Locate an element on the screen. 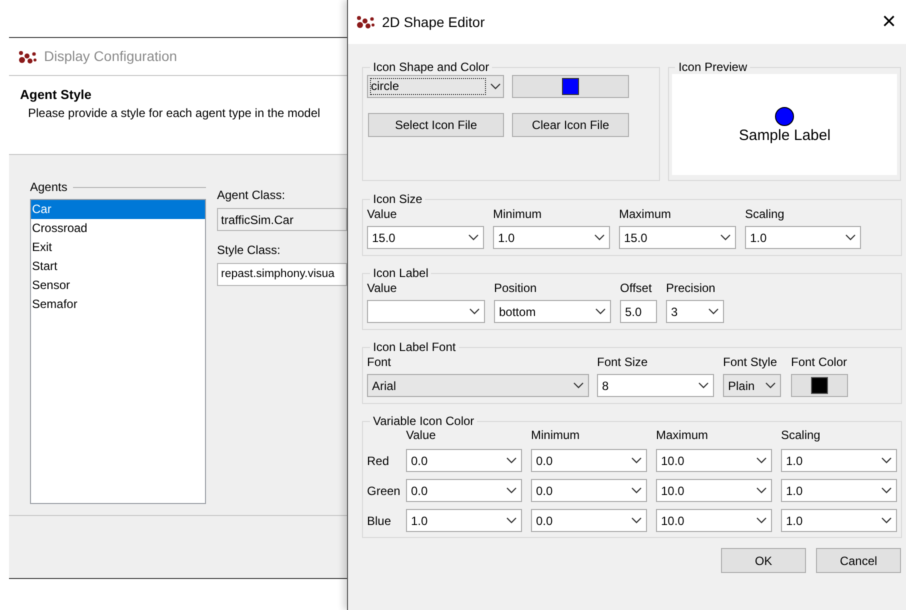 This screenshot has width=906, height=610. group-title: Icon Shape and Color is located at coordinates (431, 67).